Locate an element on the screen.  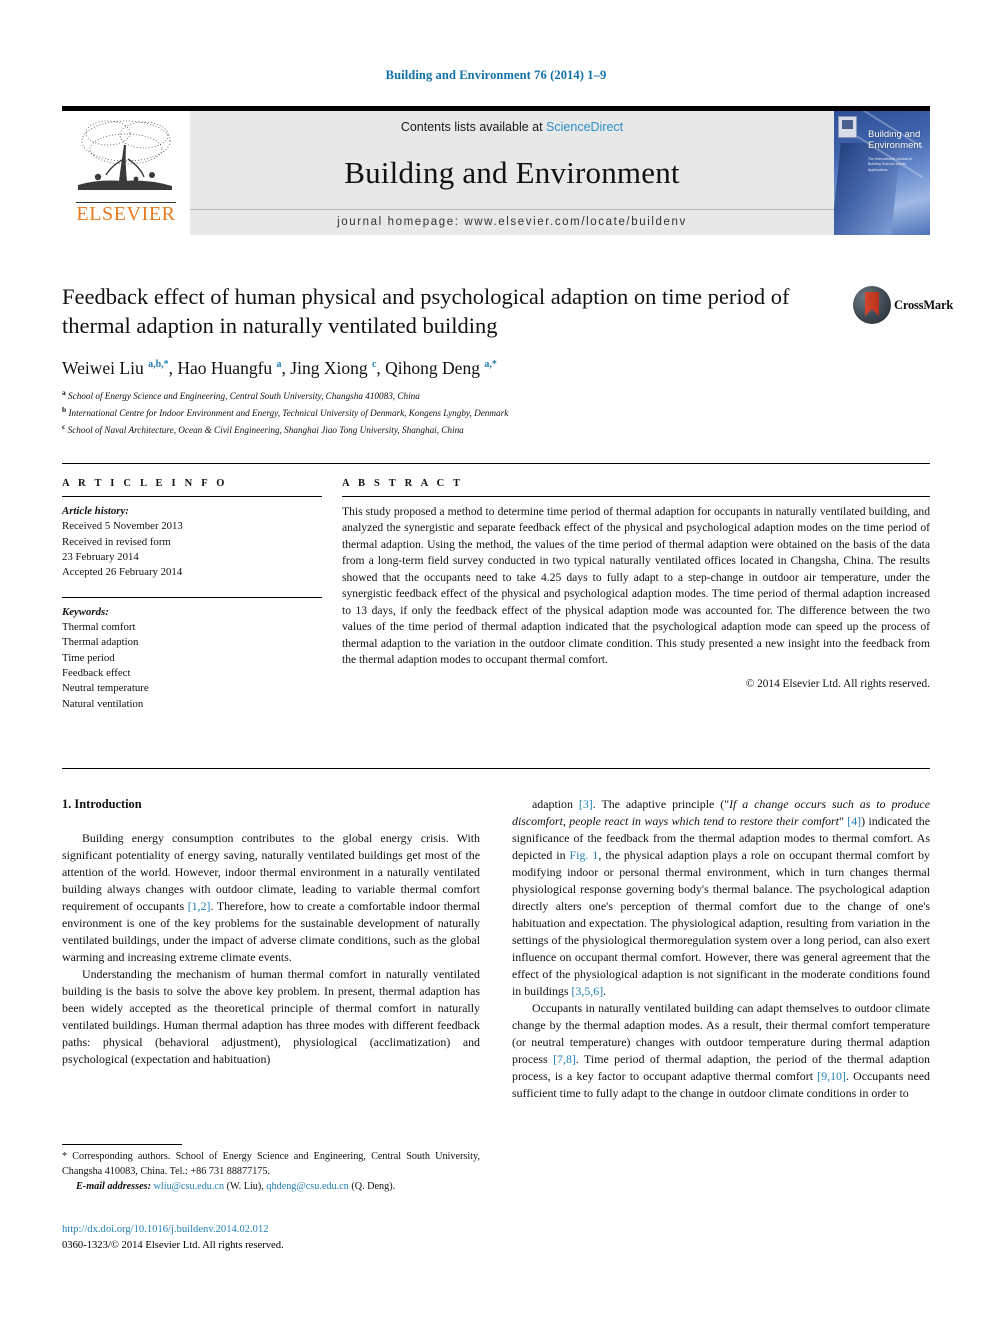
abstract-rule is located at coordinates (636, 496).